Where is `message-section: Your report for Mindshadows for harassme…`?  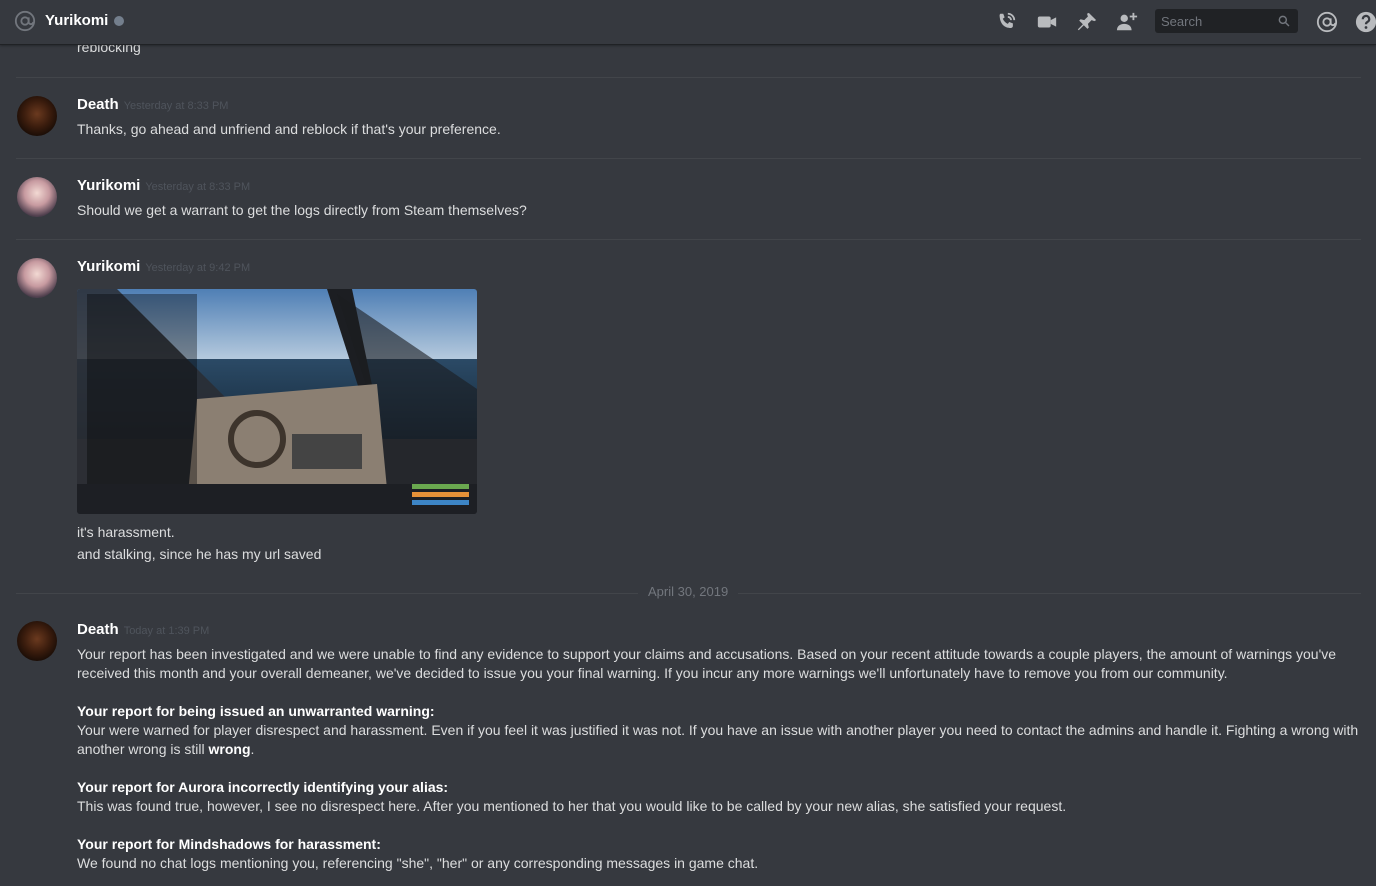
message-section: Your report for Mindshadows for harassme… is located at coordinates (722, 854).